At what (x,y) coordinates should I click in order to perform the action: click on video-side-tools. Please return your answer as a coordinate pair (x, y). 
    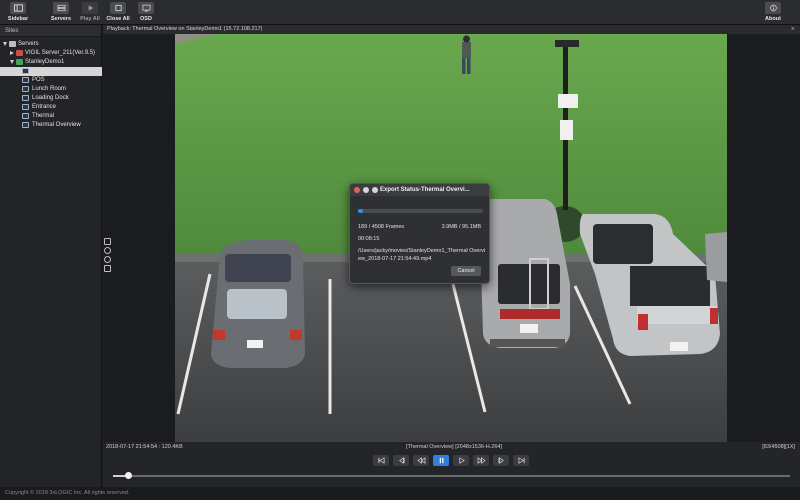
    Looking at the image, I should click on (108, 256).